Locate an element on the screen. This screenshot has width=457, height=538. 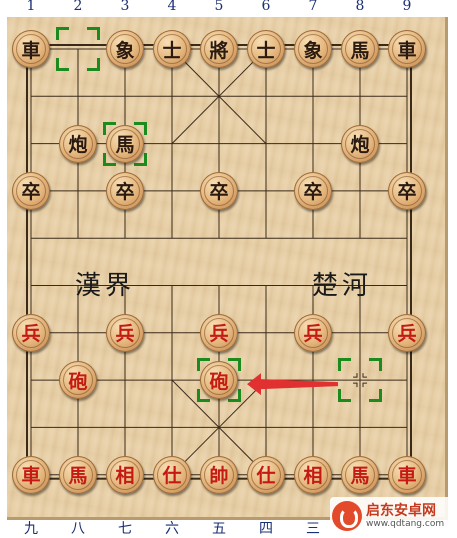
file-label-bottom: 八 is located at coordinates (78, 529).